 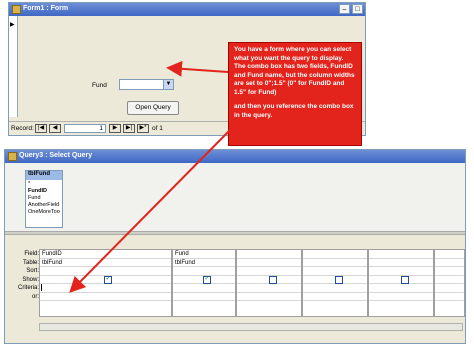 I want to click on arrow-to-combo-icon, so click(x=197, y=68).